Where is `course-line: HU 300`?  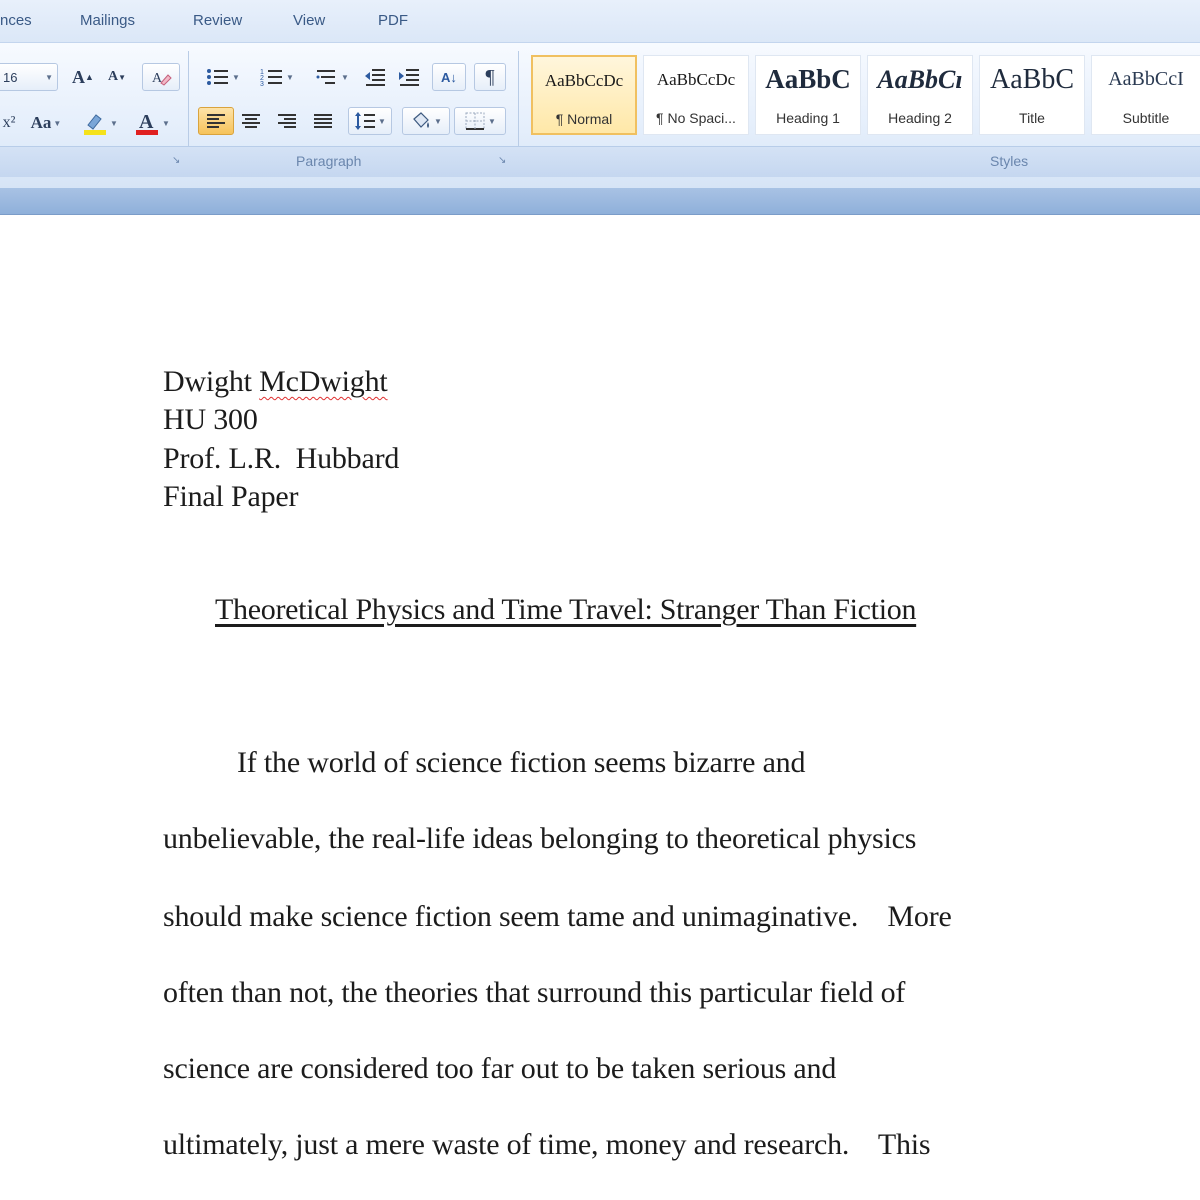 course-line: HU 300 is located at coordinates (210, 420).